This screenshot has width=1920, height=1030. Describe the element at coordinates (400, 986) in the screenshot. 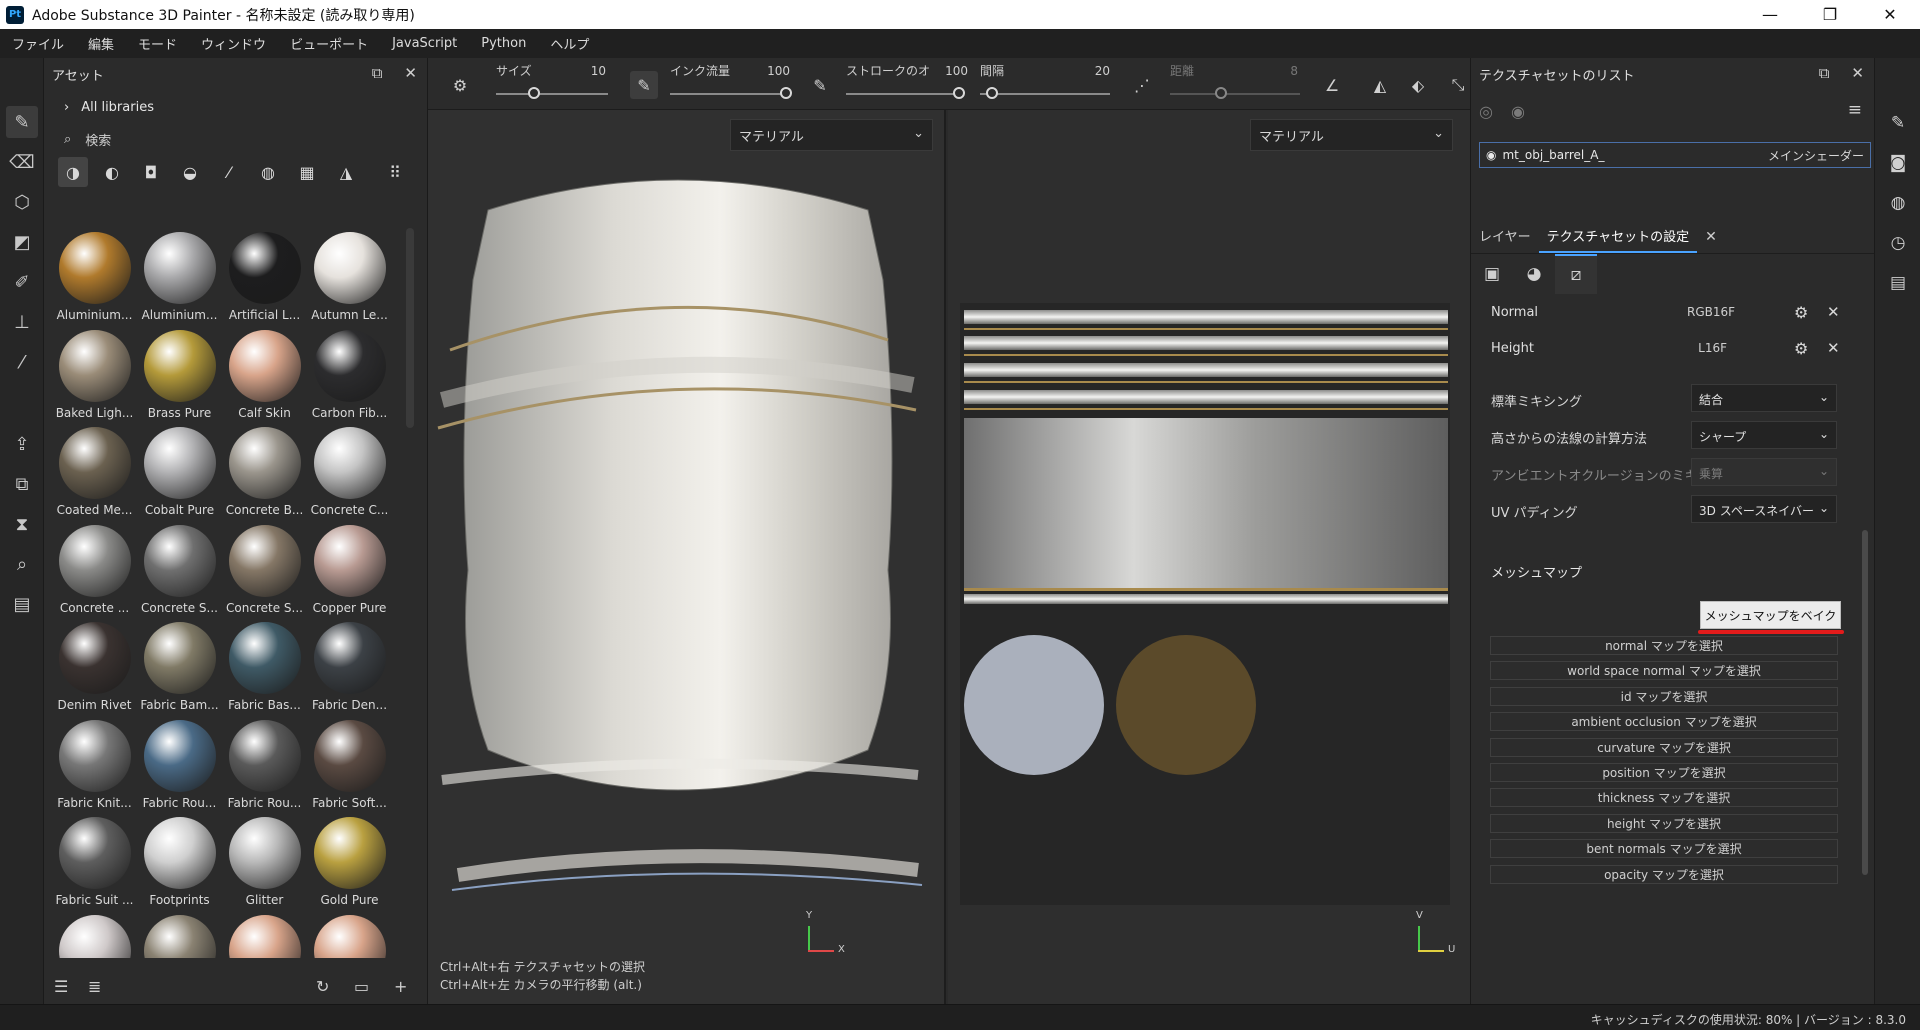

I see `add-icon: +` at that location.